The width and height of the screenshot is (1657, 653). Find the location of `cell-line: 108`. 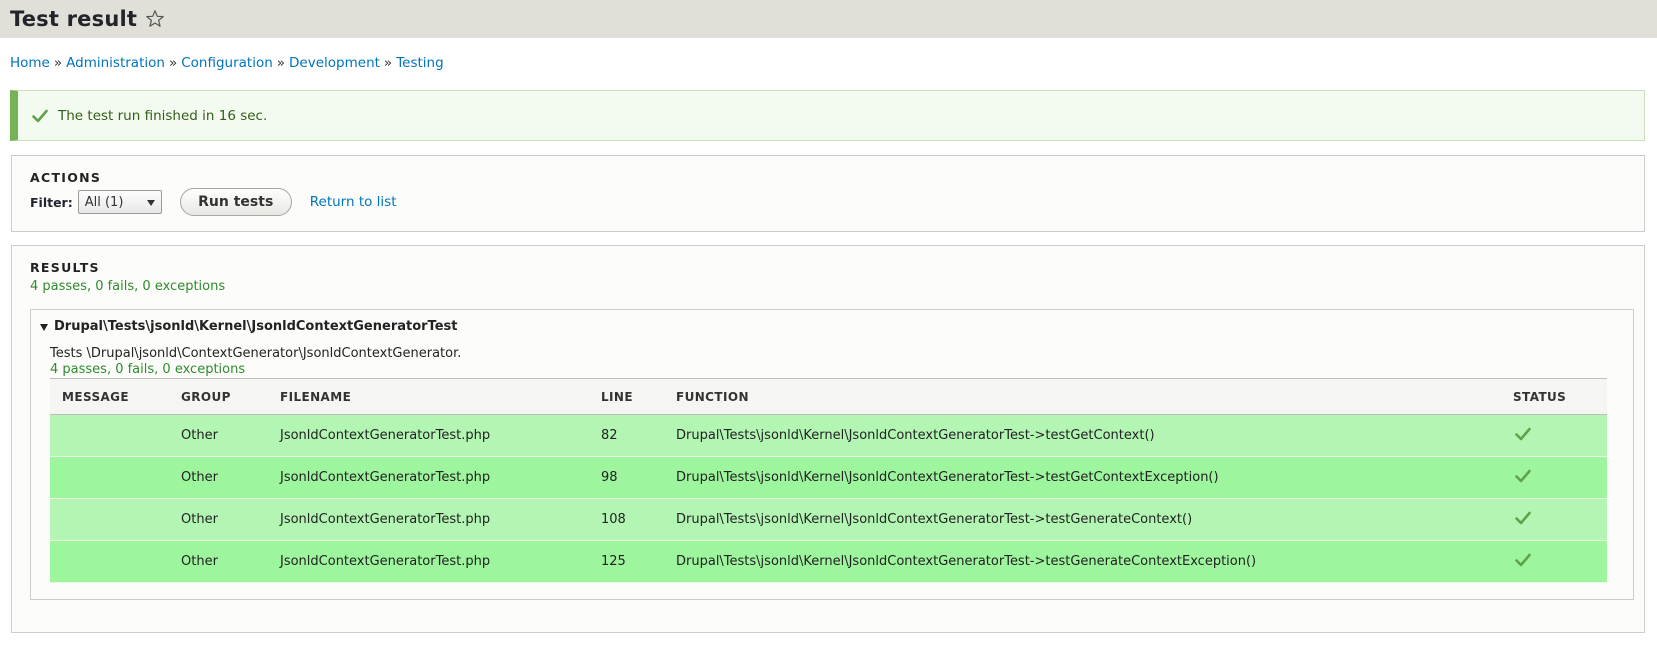

cell-line: 108 is located at coordinates (626, 519).